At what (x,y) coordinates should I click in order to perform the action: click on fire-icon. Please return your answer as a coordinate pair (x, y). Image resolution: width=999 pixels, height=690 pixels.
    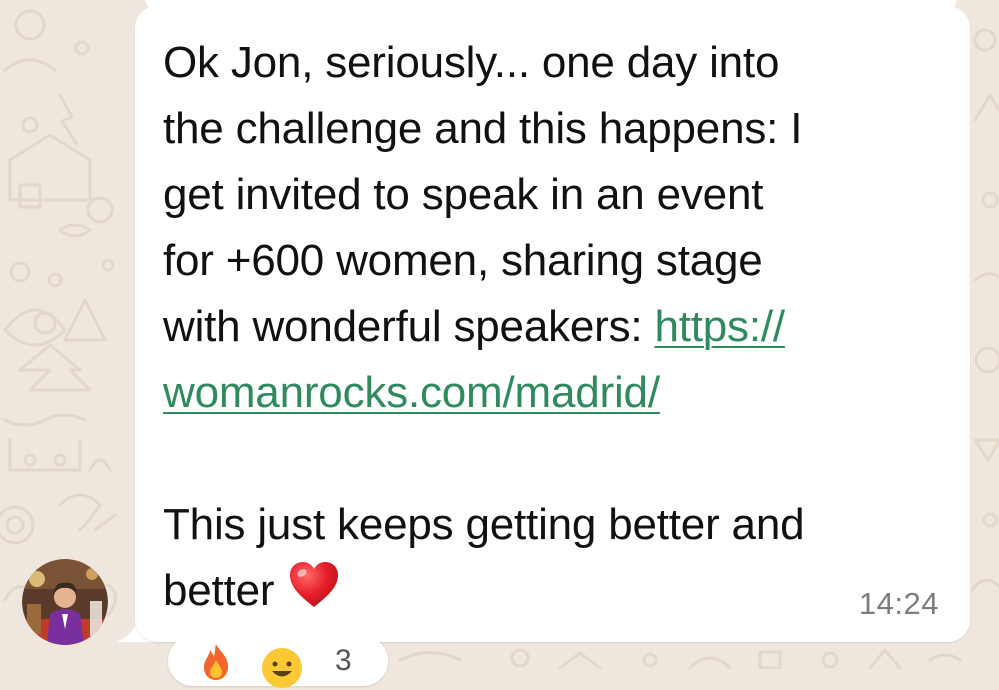
    Looking at the image, I should click on (216, 662).